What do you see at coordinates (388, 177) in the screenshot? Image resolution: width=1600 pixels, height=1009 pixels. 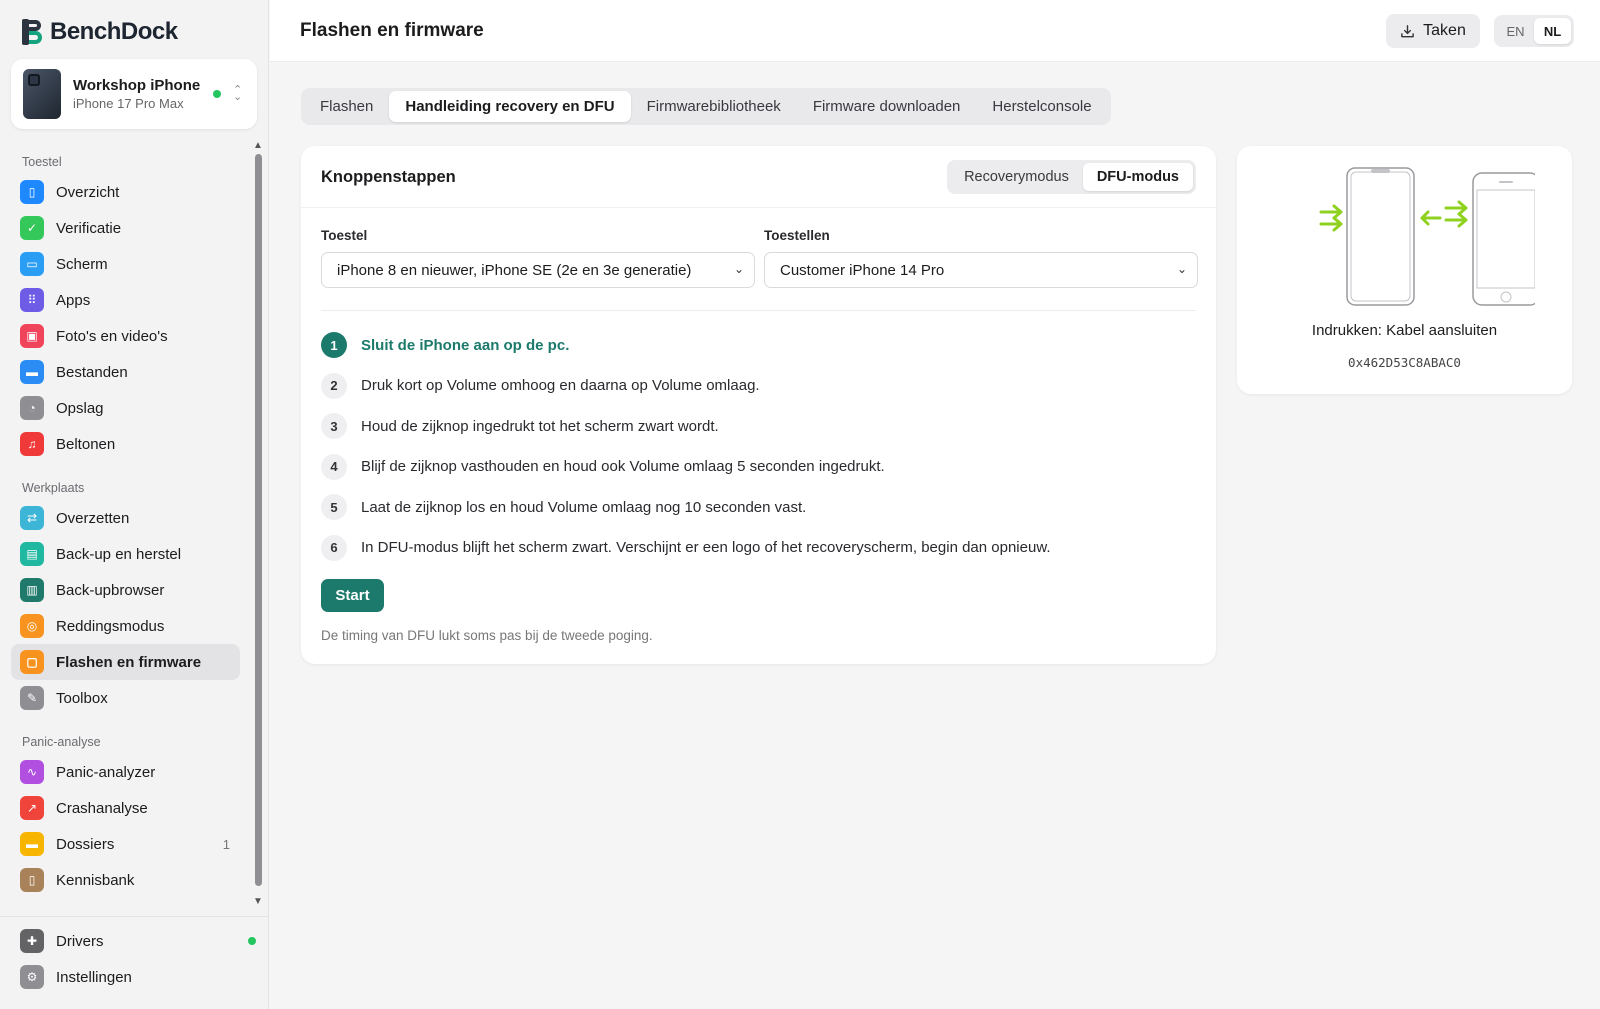 I see `card-title: Knoppenstappen` at bounding box center [388, 177].